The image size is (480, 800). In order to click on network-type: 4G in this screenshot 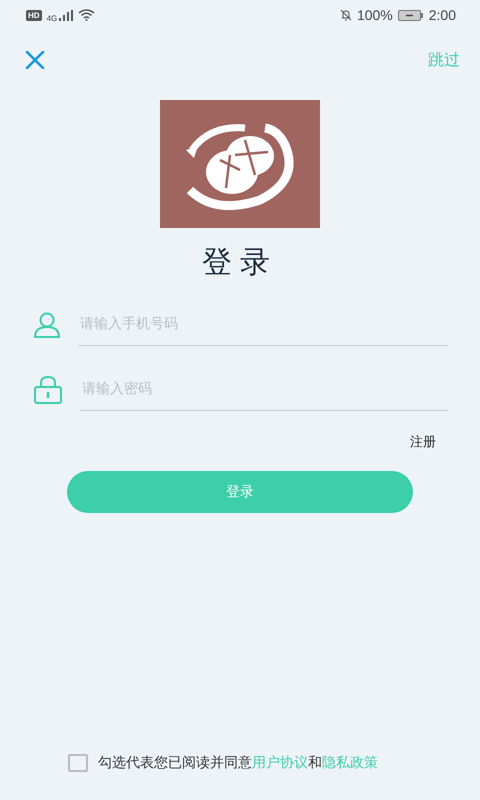, I will do `click(52, 18)`.